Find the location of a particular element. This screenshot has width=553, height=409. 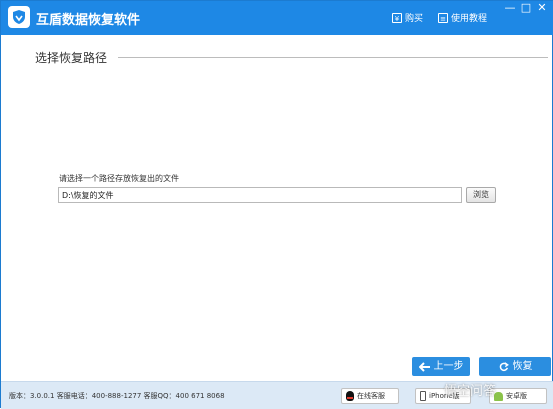

yen-icon: ¥ is located at coordinates (397, 17).